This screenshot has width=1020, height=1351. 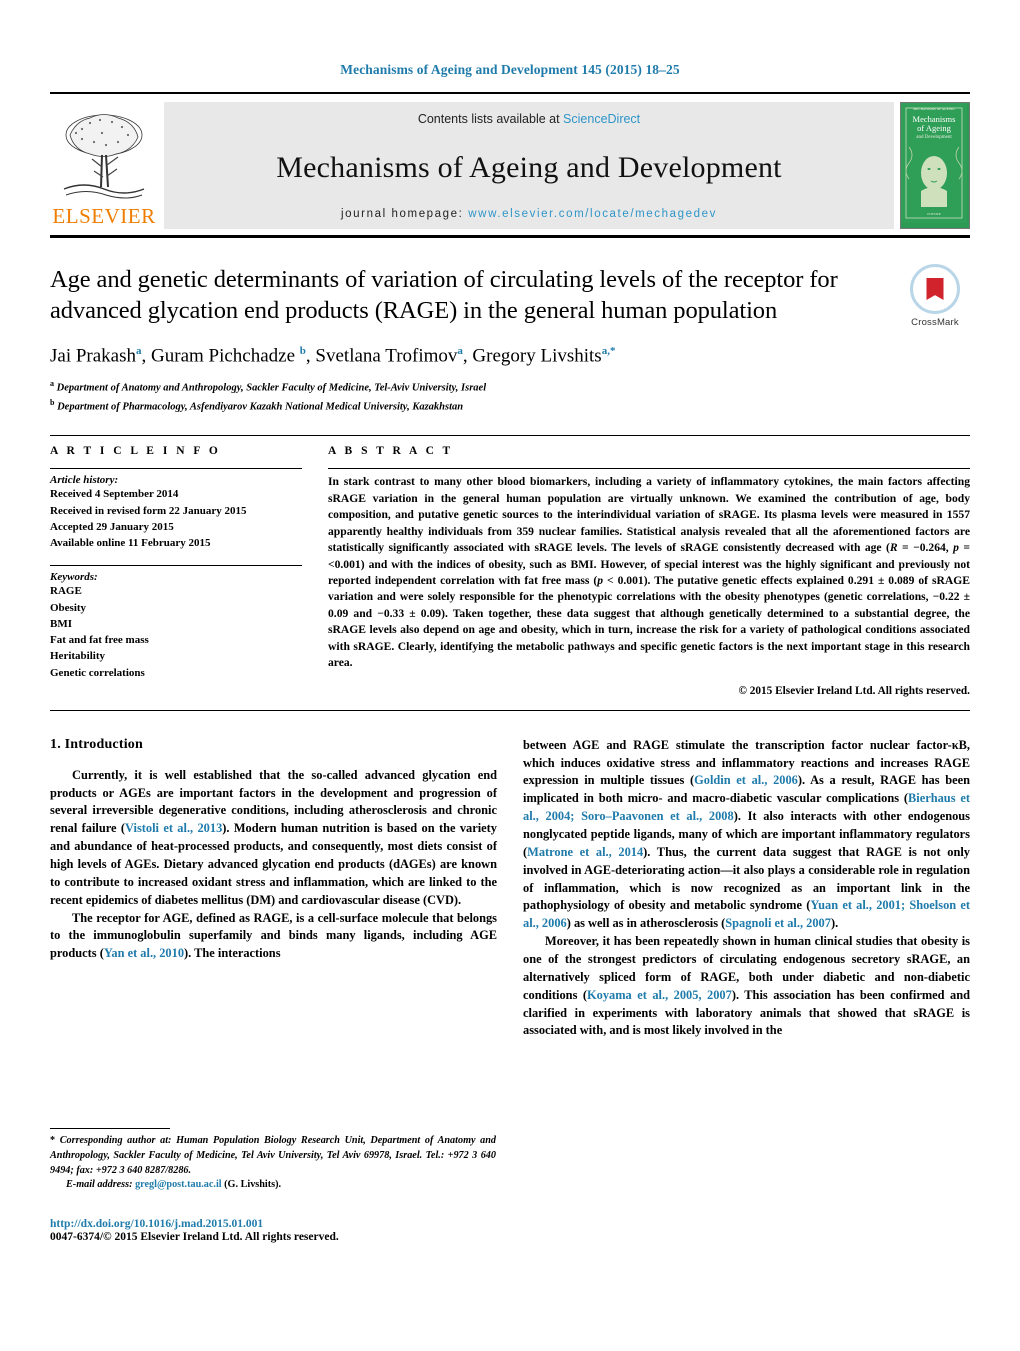 What do you see at coordinates (176, 469) in the screenshot?
I see `history-rule` at bounding box center [176, 469].